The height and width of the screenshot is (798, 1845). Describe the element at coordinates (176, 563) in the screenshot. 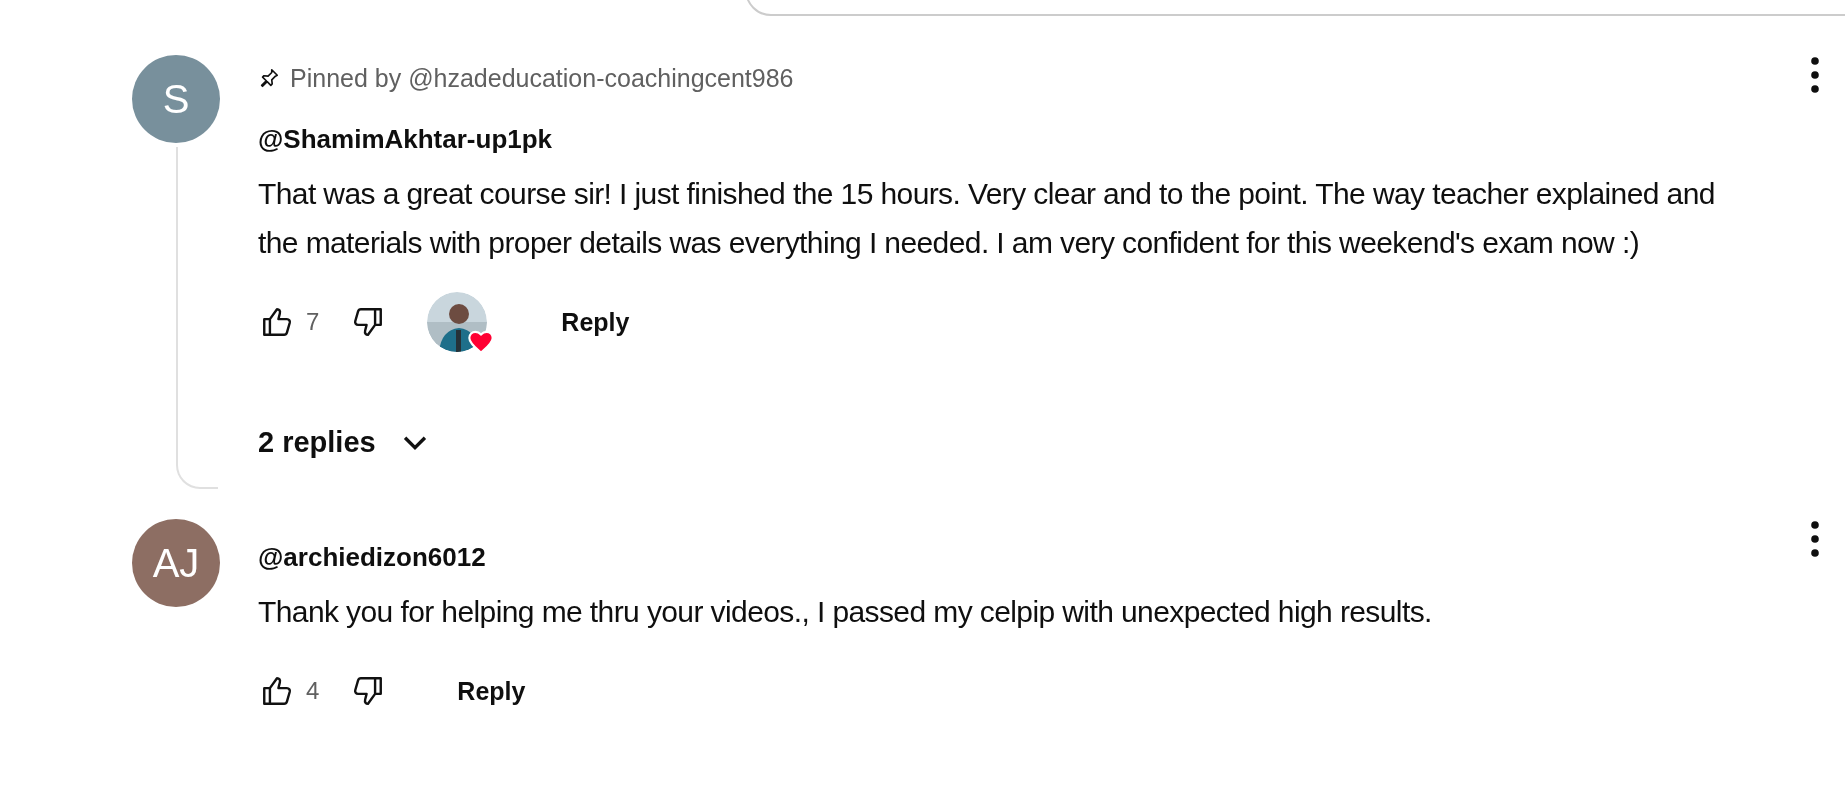

I see `avatar: AJ` at that location.